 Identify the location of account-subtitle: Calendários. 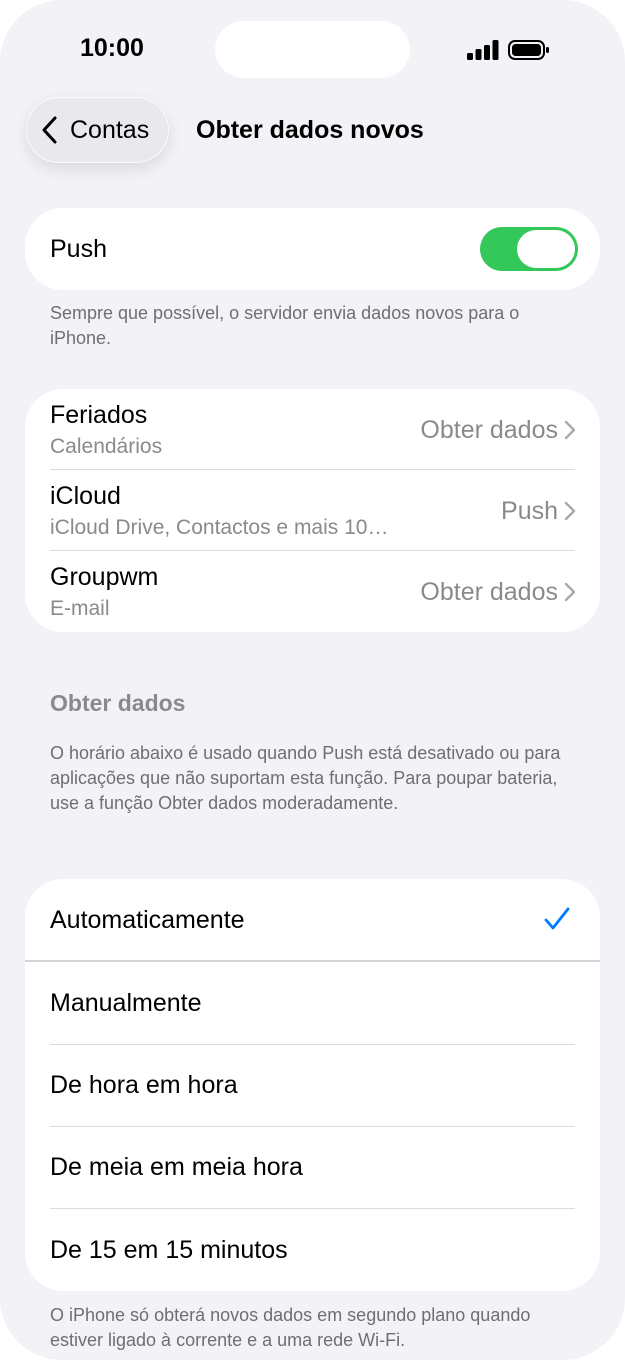
(106, 446).